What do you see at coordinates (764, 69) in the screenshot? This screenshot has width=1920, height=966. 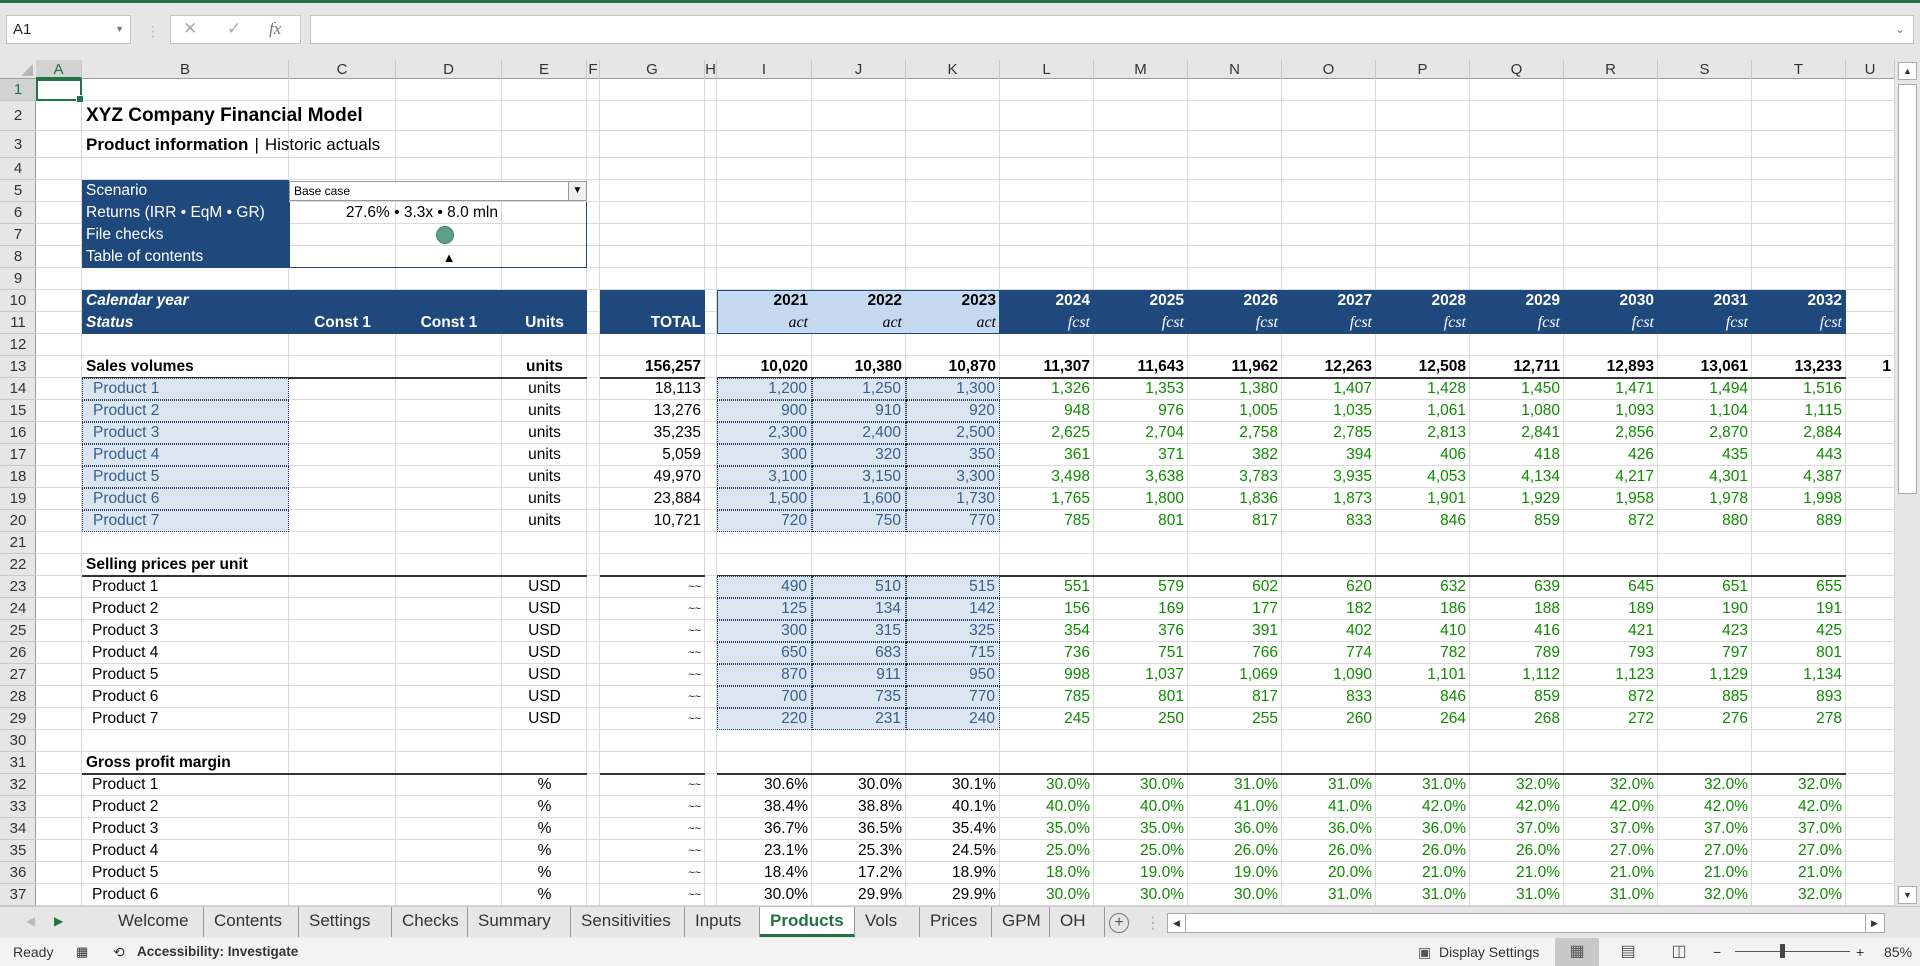 I see `column-header-I: I` at bounding box center [764, 69].